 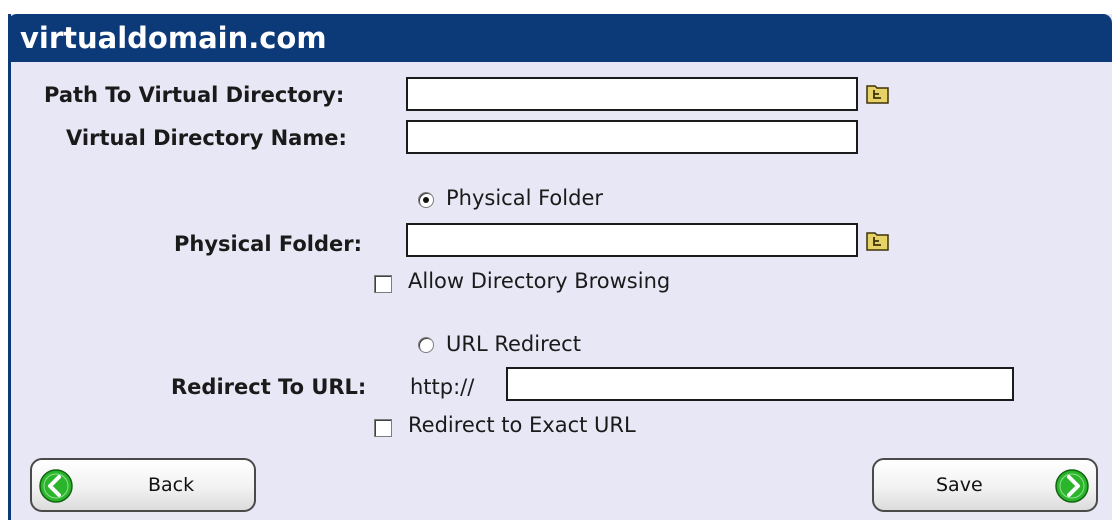 What do you see at coordinates (171, 485) in the screenshot?
I see `back-button-label: Back` at bounding box center [171, 485].